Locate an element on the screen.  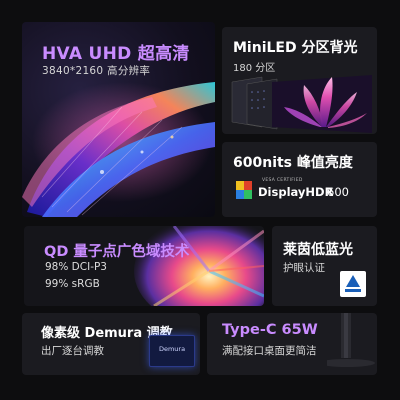
miniled-layers-image is located at coordinates (301, 104).